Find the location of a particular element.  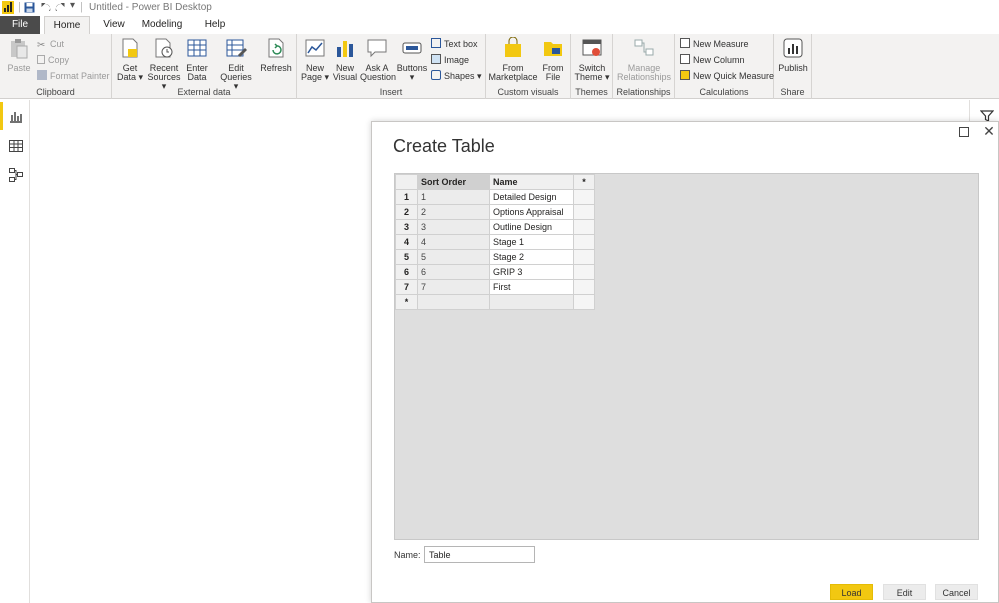

sort-order-cell: 3 is located at coordinates (453, 227).